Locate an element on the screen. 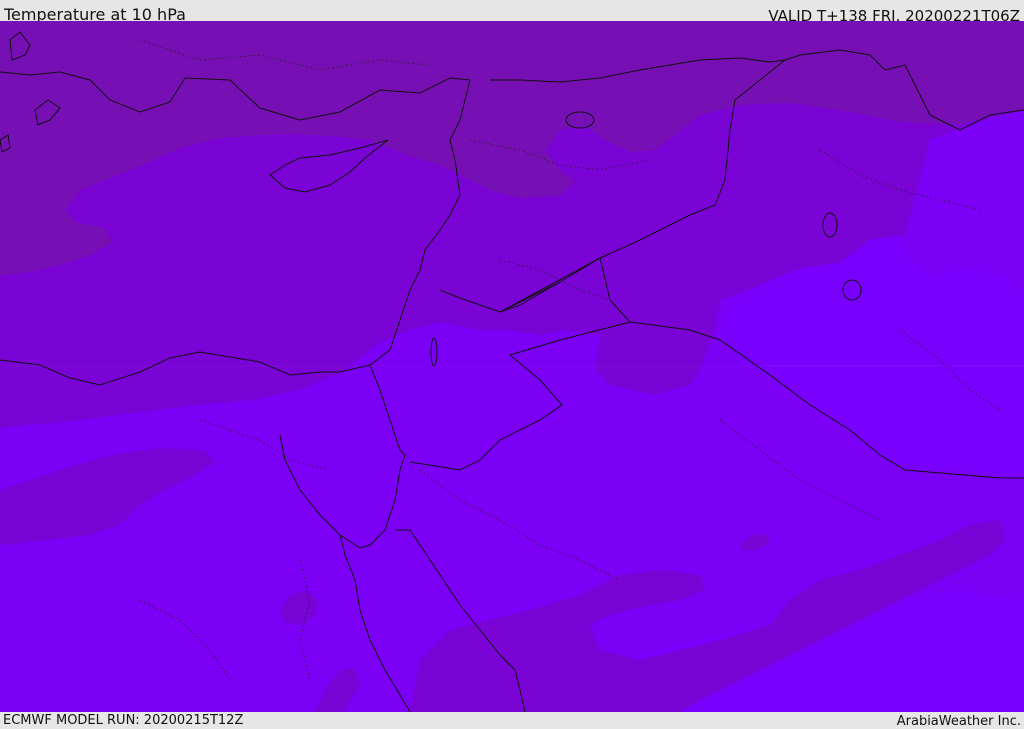 The height and width of the screenshot is (729, 1024). credit-label: ArabiaWeather Inc. is located at coordinates (958, 721).